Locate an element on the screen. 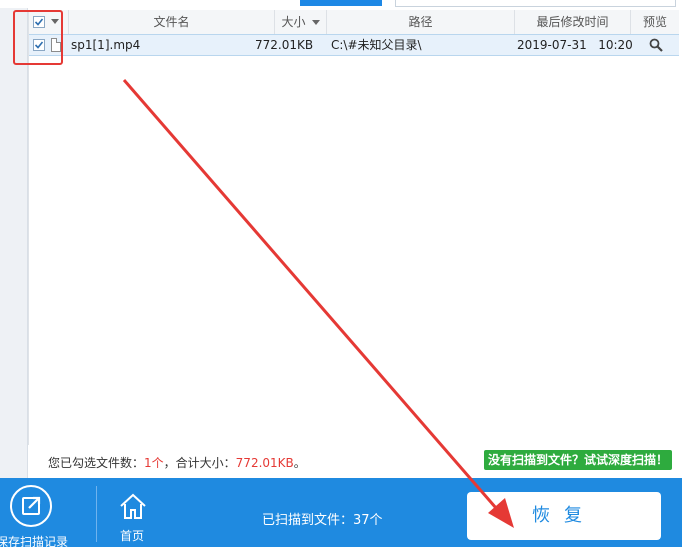 This screenshot has width=682, height=550. table-header: 文件名 大小 路径 最后修改时间 预览 is located at coordinates (354, 22).